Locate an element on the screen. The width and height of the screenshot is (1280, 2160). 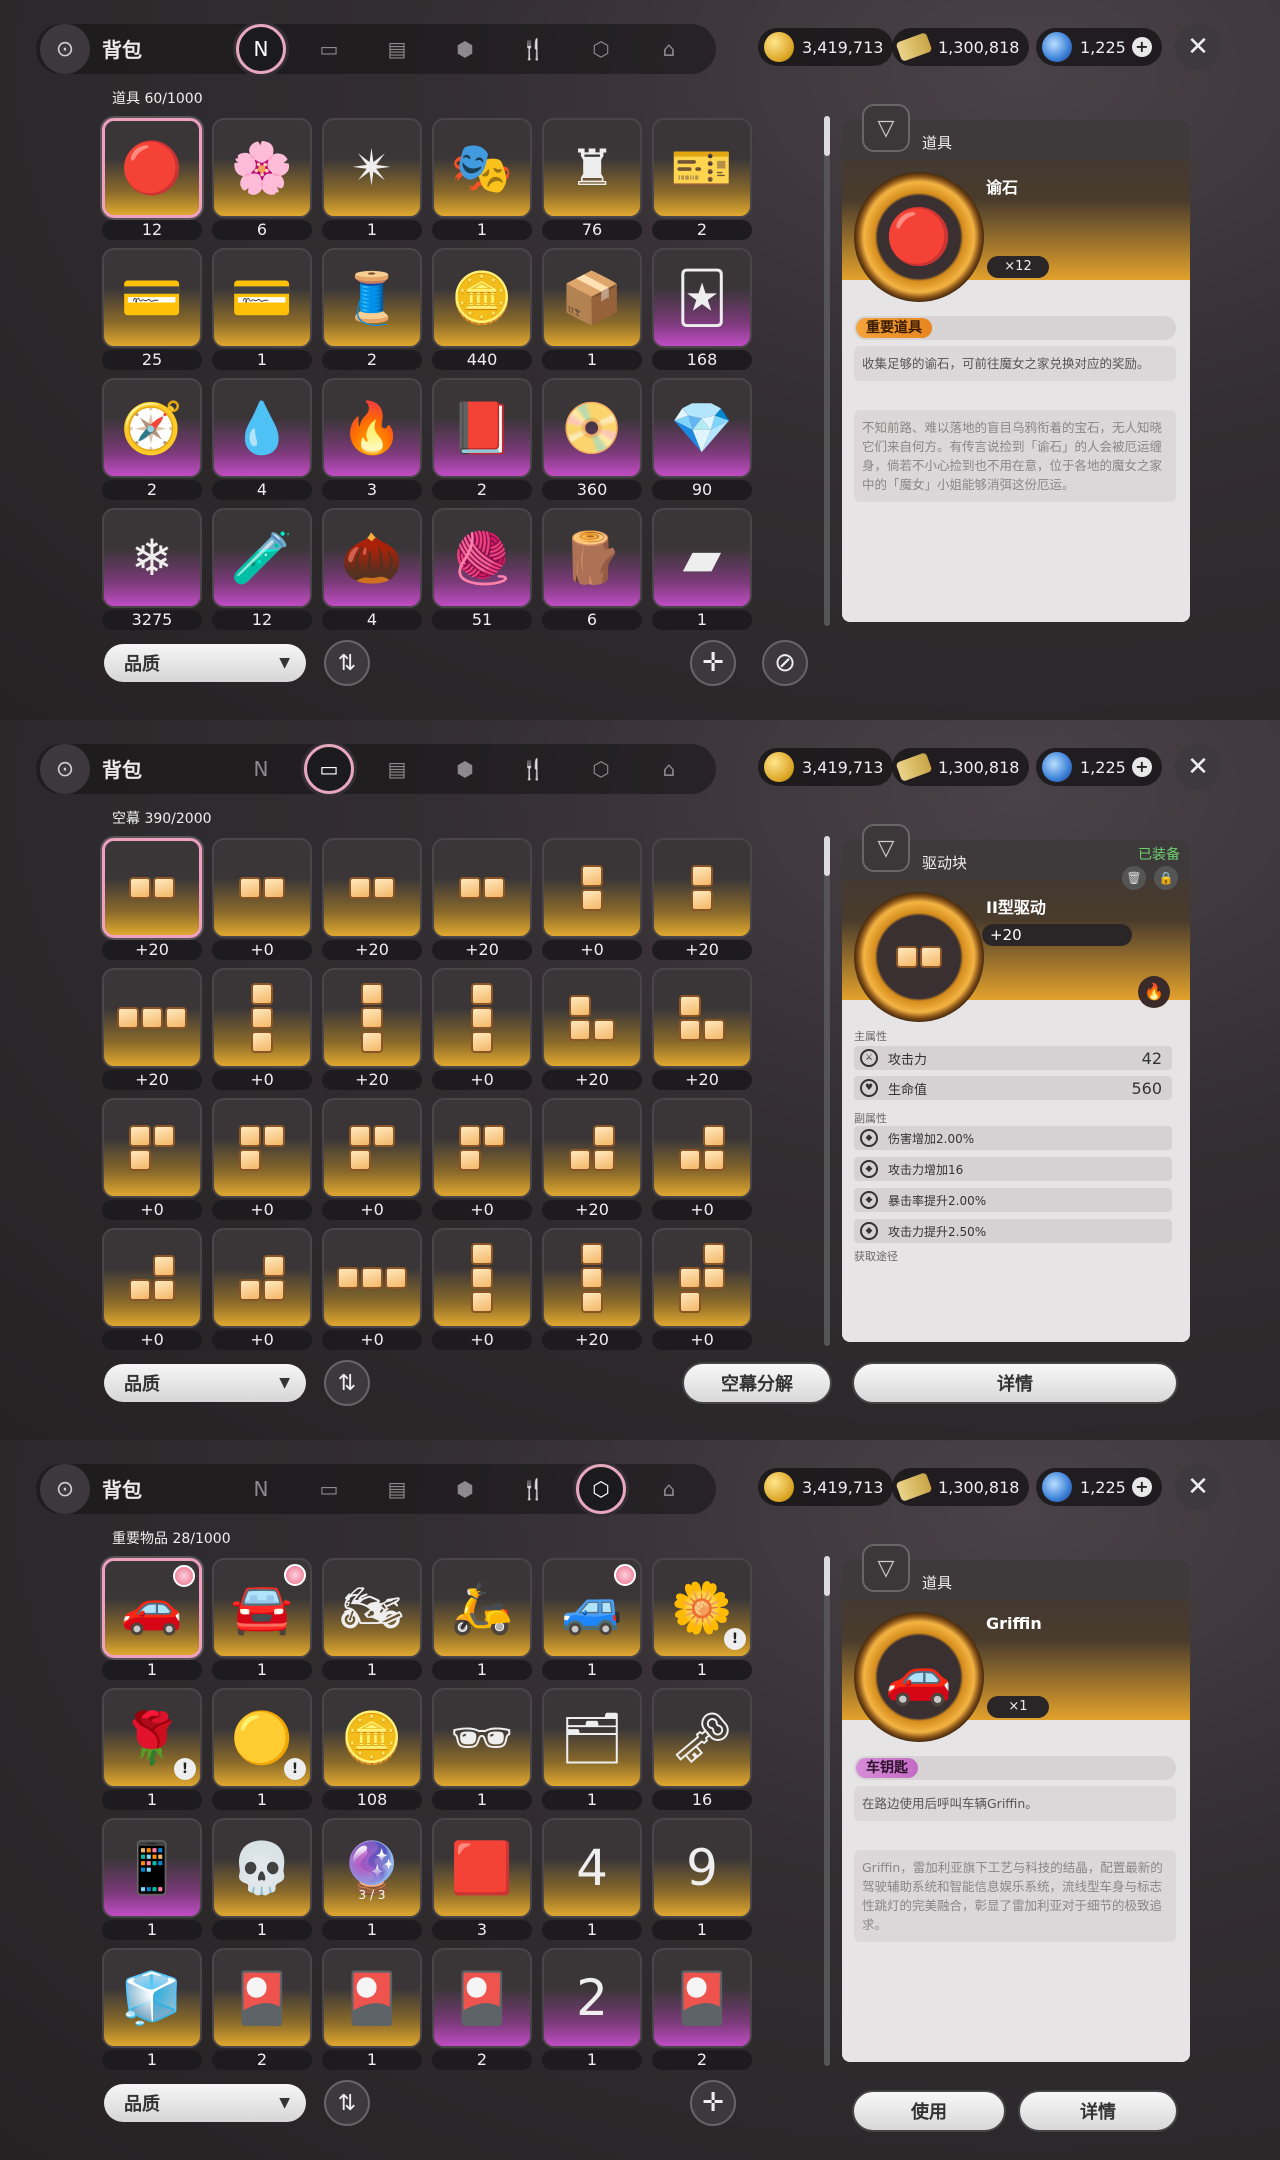
item-slot: 📱 is located at coordinates (152, 1868).